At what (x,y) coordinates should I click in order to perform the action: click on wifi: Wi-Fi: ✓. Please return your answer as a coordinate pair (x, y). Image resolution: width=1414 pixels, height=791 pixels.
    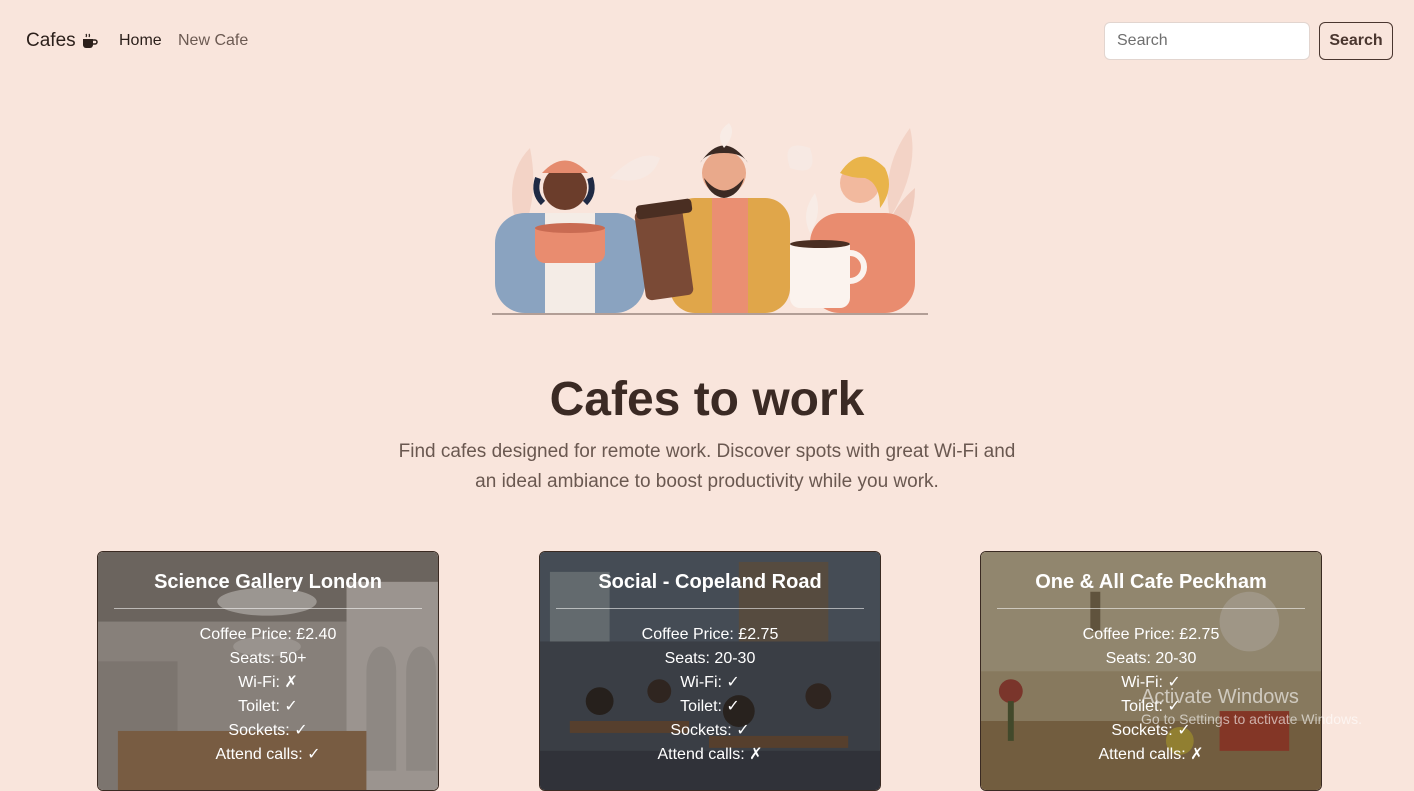
    Looking at the image, I should click on (710, 682).